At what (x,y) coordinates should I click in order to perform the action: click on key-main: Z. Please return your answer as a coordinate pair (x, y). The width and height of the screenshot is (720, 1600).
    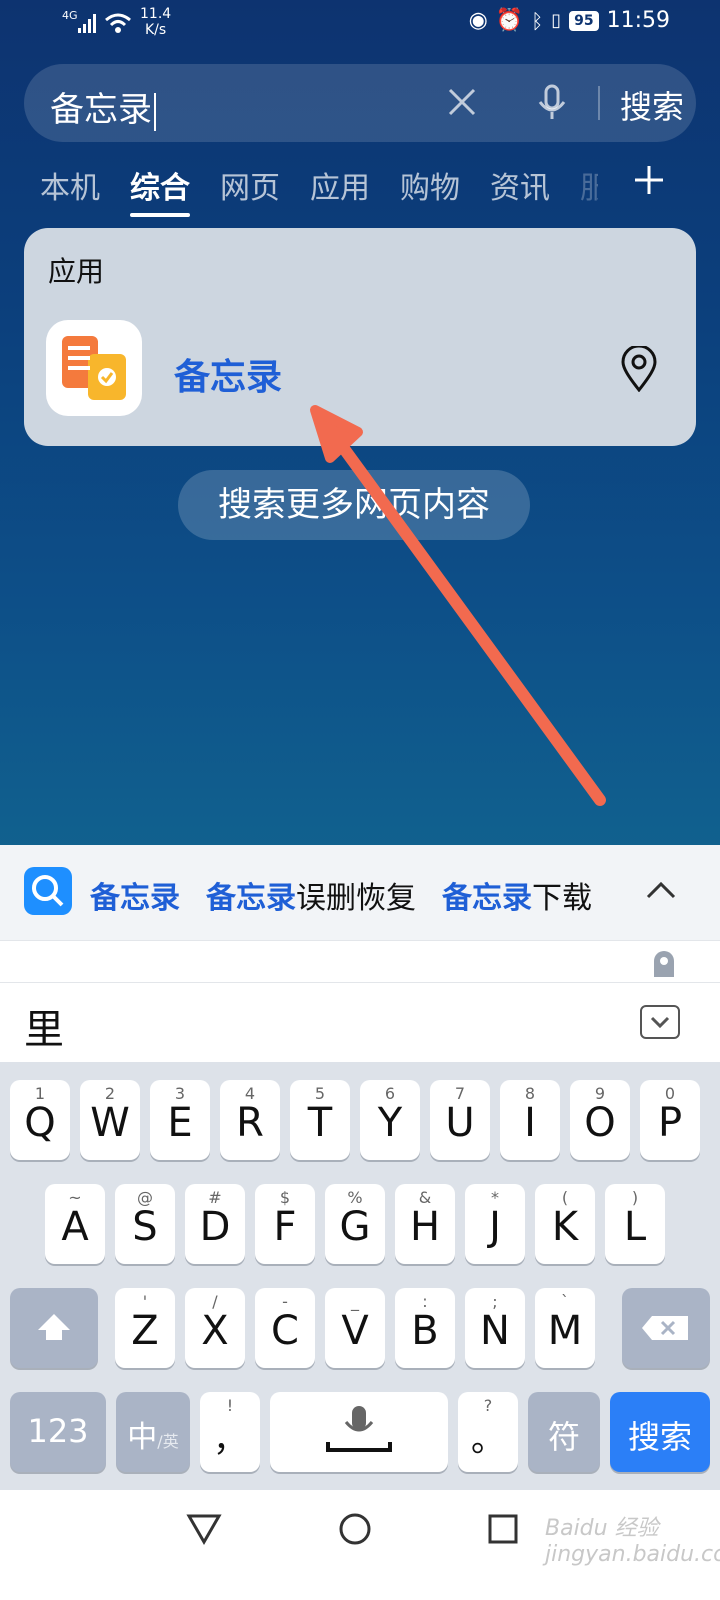
    Looking at the image, I should click on (145, 1331).